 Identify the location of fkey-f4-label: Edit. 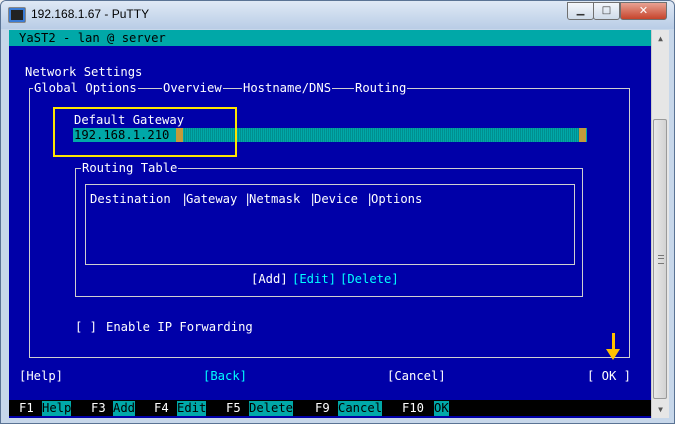
(192, 408).